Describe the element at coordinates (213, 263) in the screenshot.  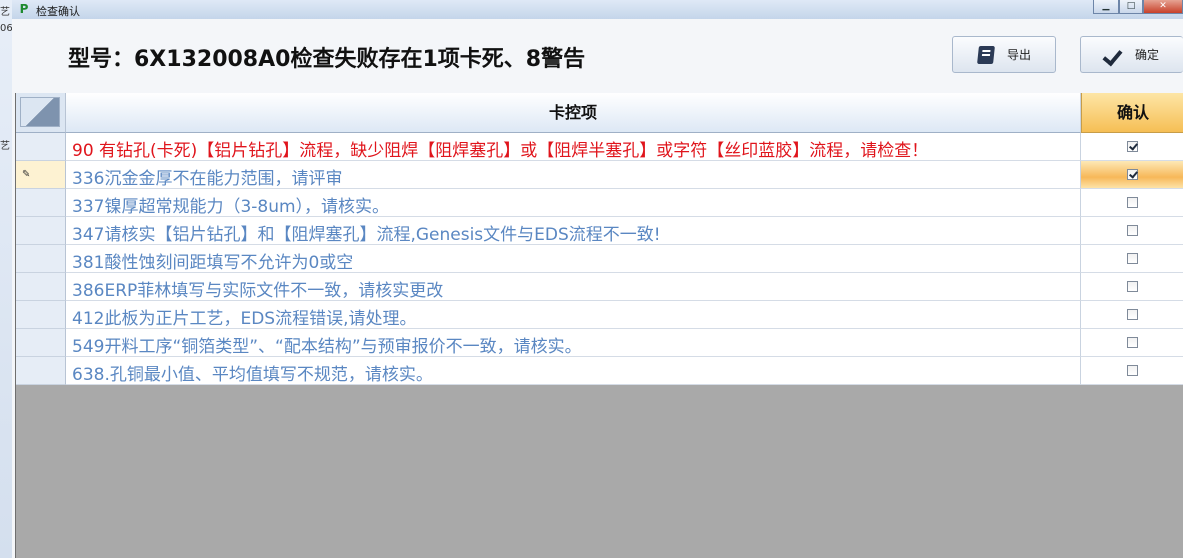
I see `item-text: 381酸性蚀刻间距填写不允许为0或空` at that location.